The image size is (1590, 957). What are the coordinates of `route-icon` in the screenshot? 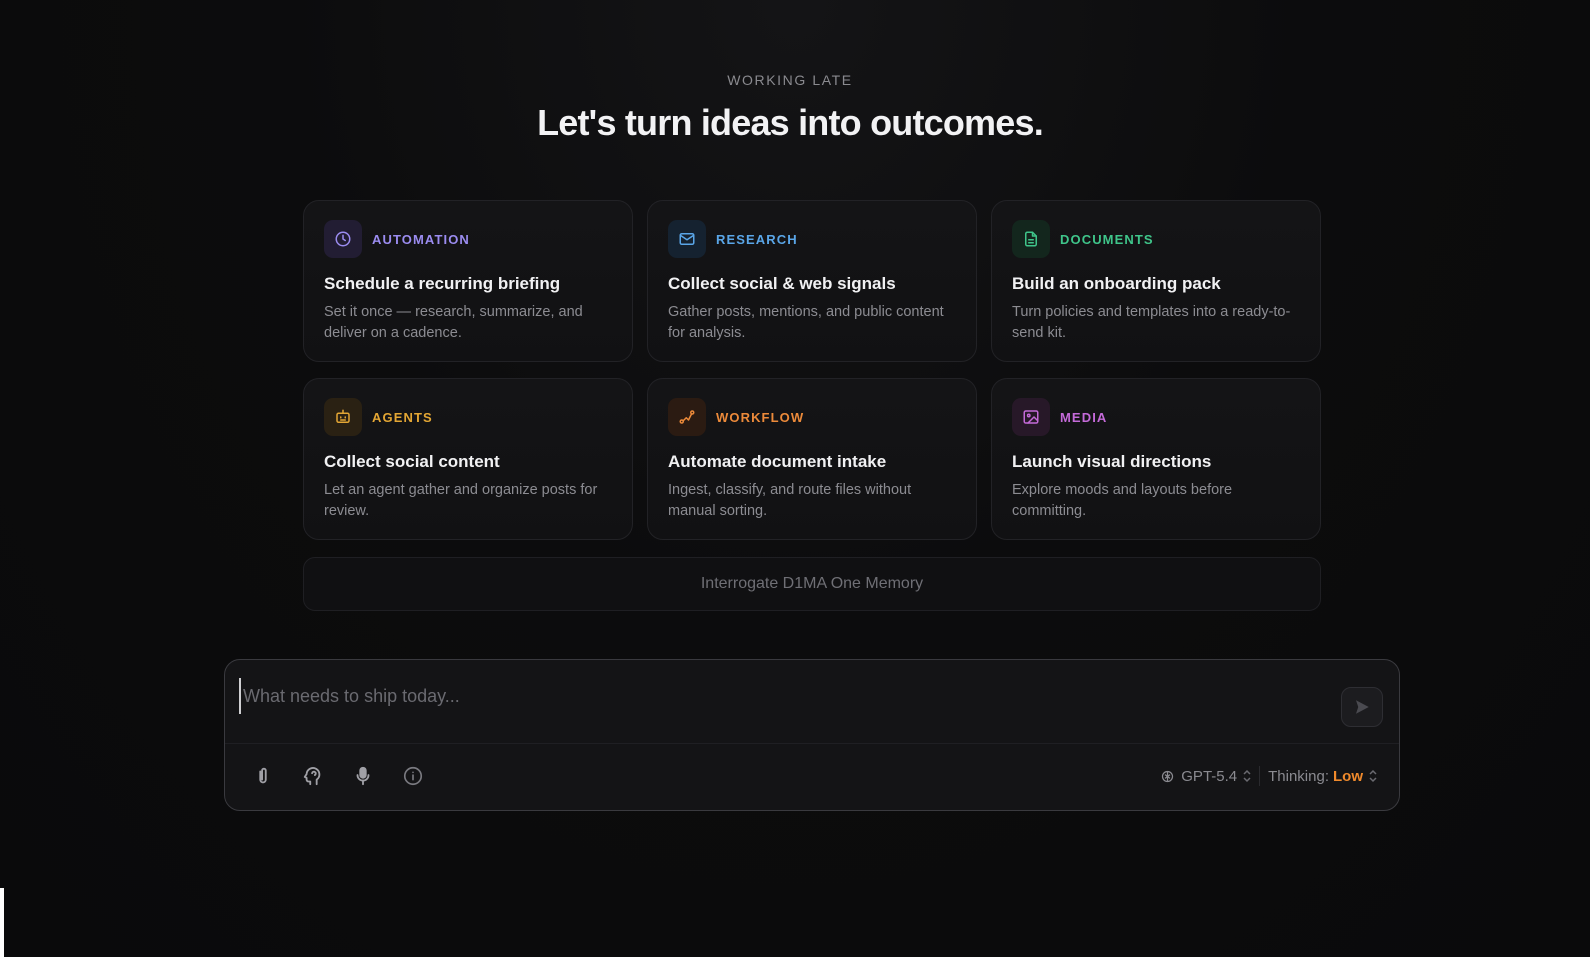 It's located at (687, 417).